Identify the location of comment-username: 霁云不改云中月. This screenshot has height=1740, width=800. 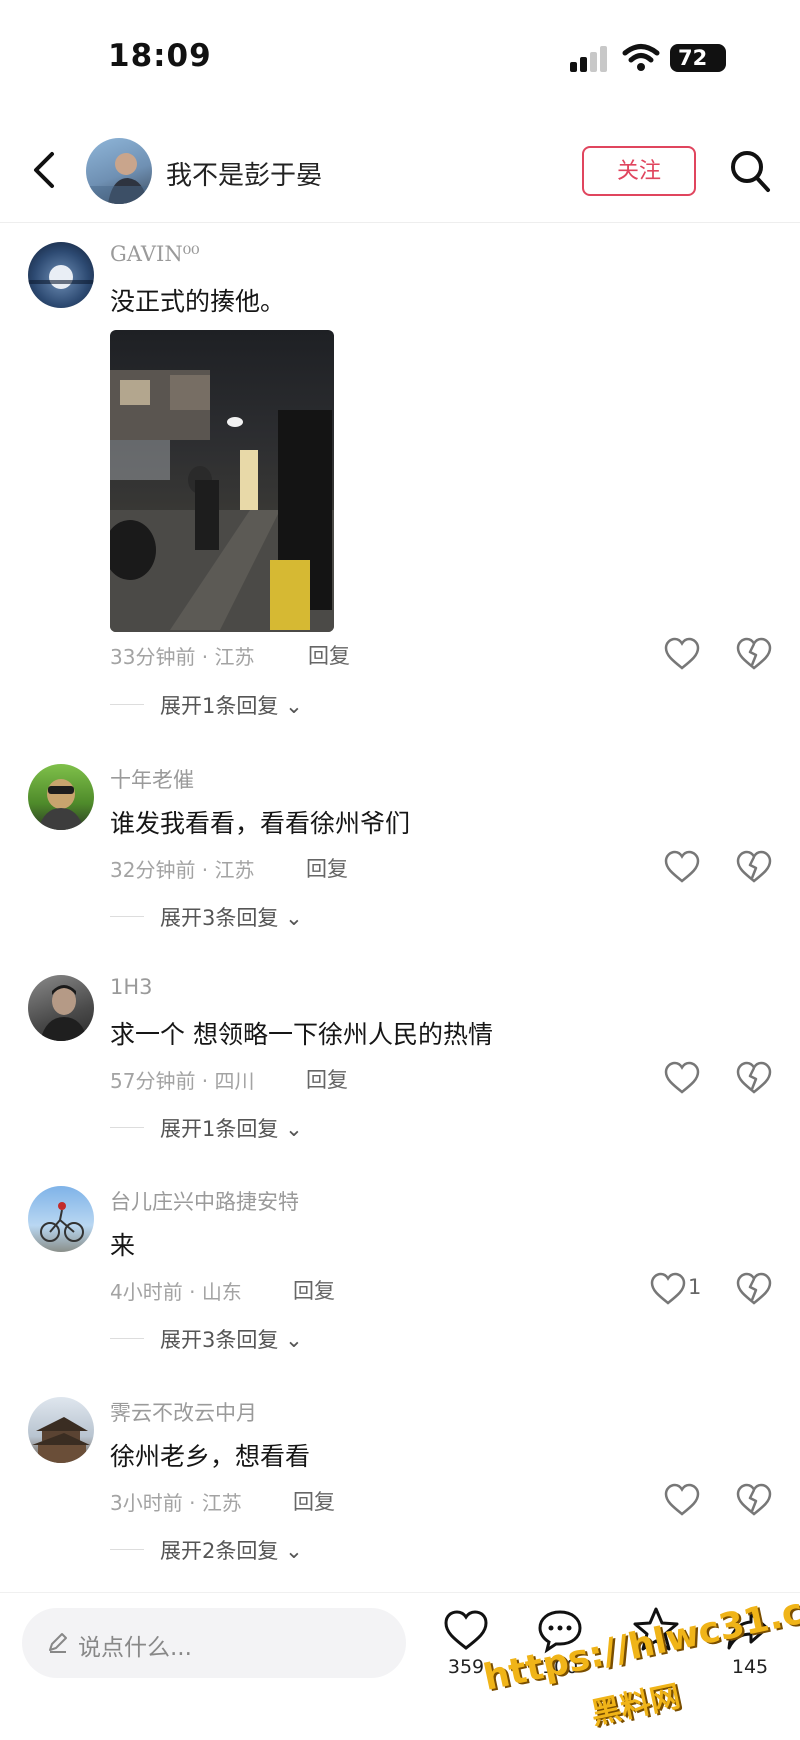
(183, 1412).